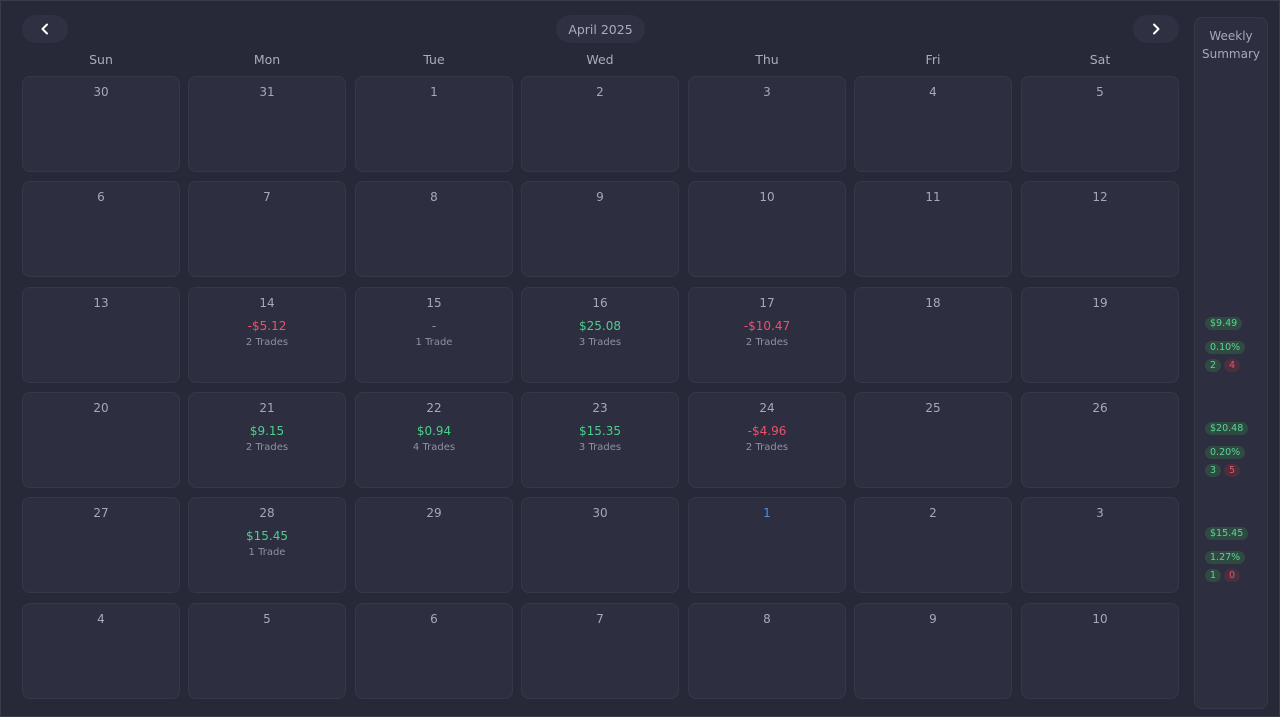  What do you see at coordinates (267, 303) in the screenshot?
I see `day-number: 14` at bounding box center [267, 303].